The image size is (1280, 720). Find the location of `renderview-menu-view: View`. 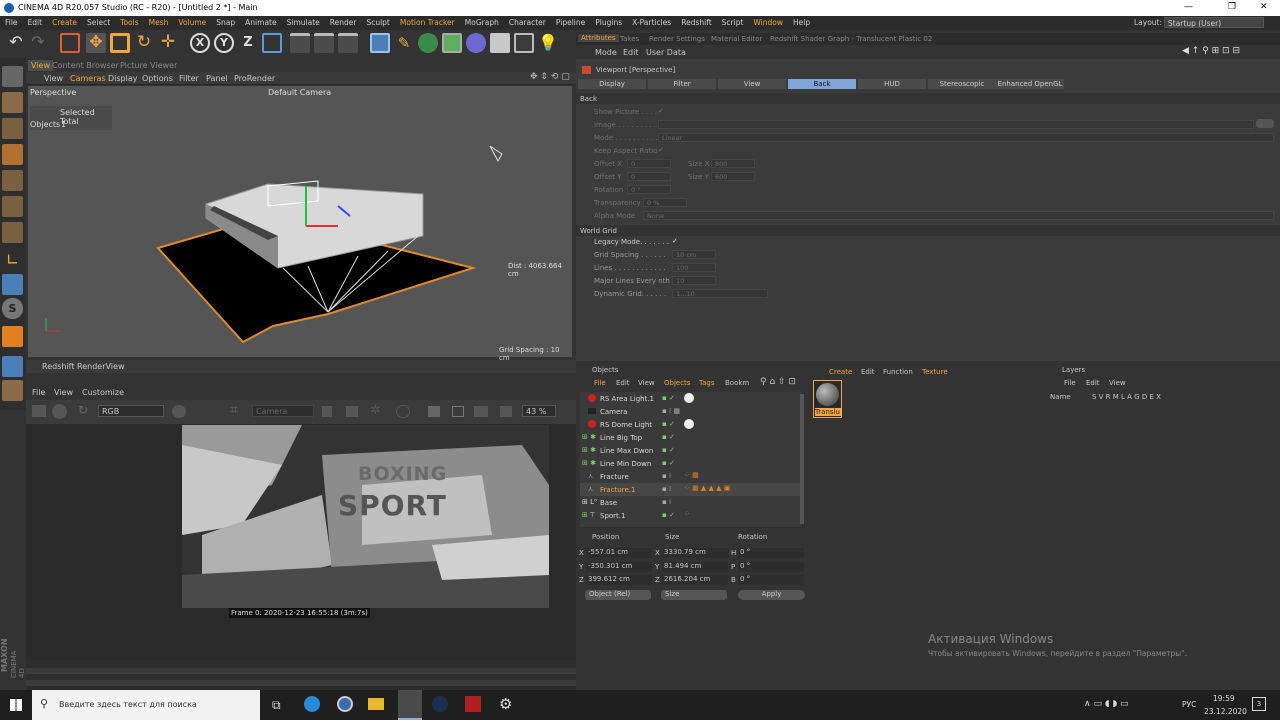

renderview-menu-view: View is located at coordinates (63, 392).